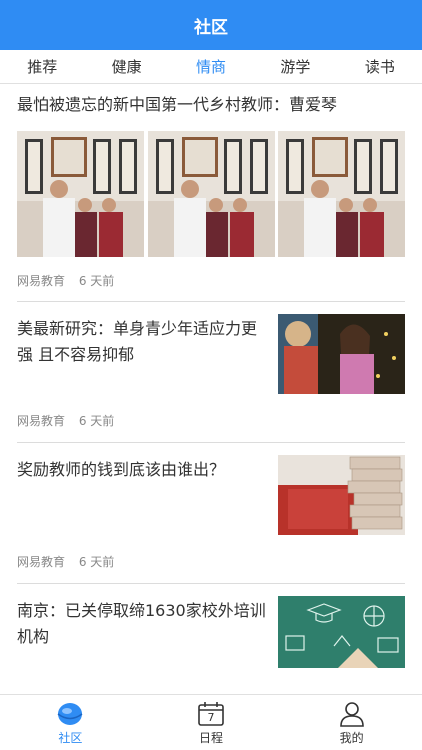 This screenshot has width=422, height=750. I want to click on tab-reading: 读书, so click(380, 66).